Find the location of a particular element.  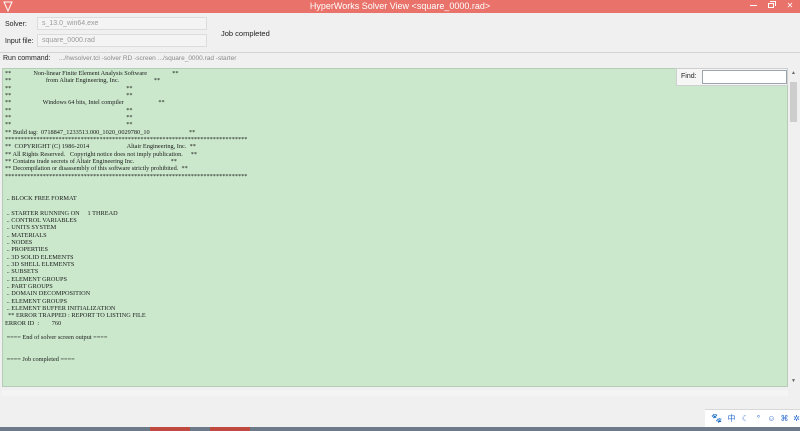

job-status: Job completed is located at coordinates (245, 33).